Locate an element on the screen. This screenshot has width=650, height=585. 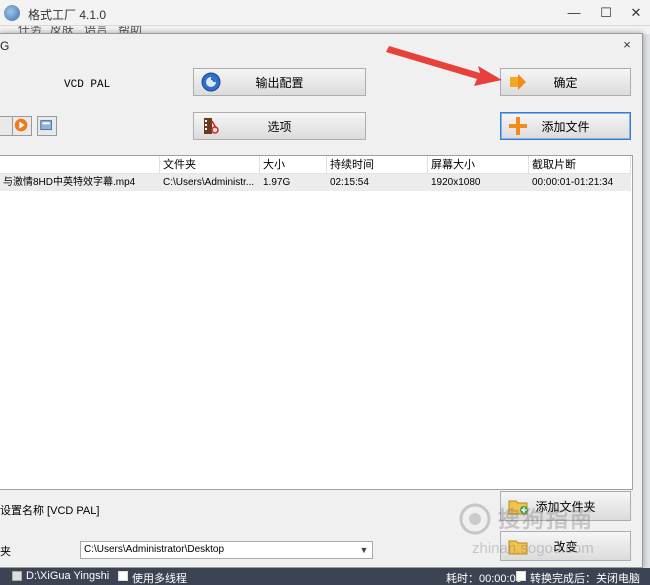
minimize-button: — is located at coordinates (574, 13).